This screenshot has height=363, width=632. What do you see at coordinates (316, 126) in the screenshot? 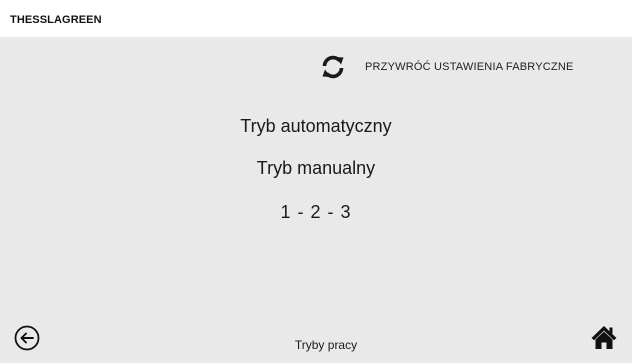
I see `mode-automatic-button: Tryb automatyczny` at bounding box center [316, 126].